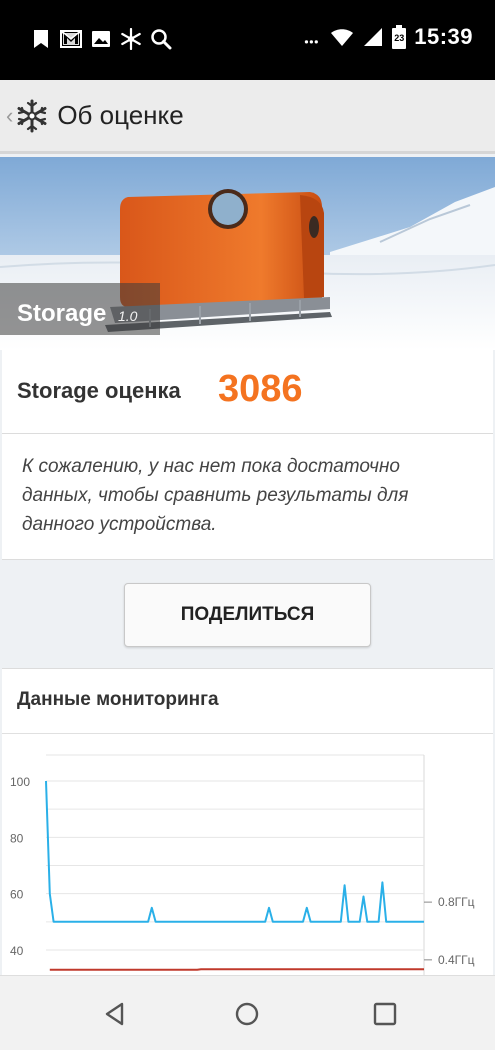 The image size is (495, 1050). What do you see at coordinates (118, 699) in the screenshot?
I see `monitoring-title: Данные мониторинга` at bounding box center [118, 699].